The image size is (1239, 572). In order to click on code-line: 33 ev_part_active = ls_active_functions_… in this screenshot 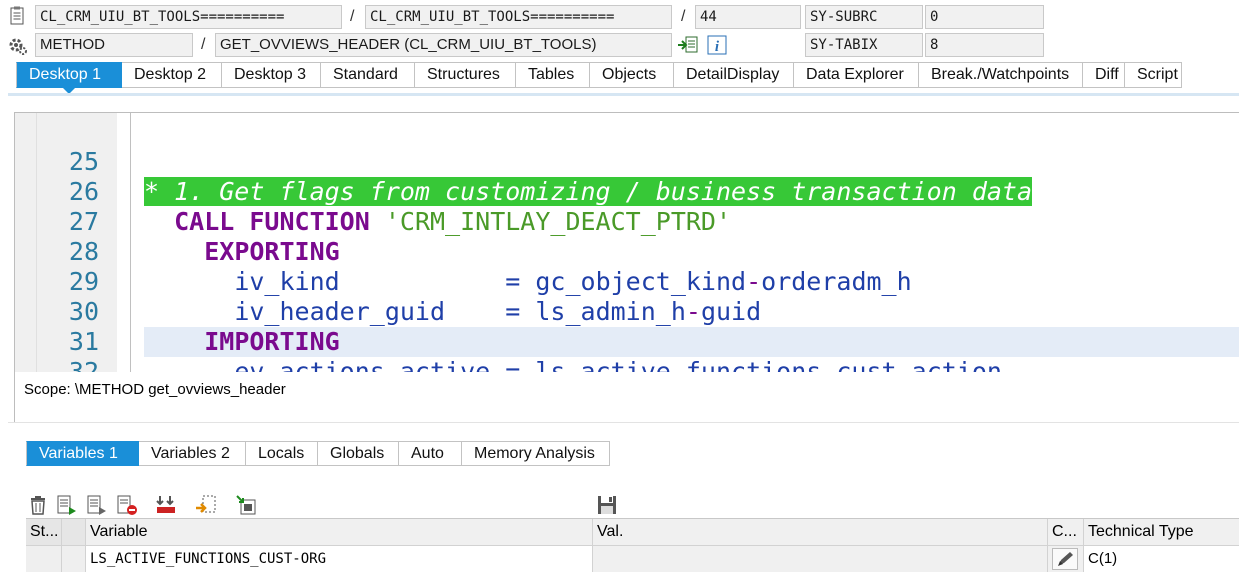, I will do `click(627, 364)`.